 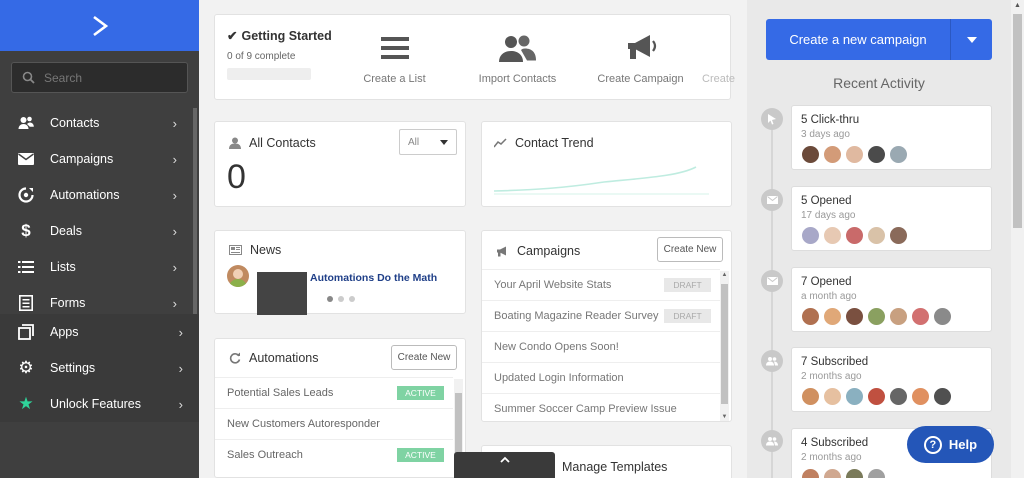 What do you see at coordinates (424, 357) in the screenshot?
I see `create-automation-button: Create New` at bounding box center [424, 357].